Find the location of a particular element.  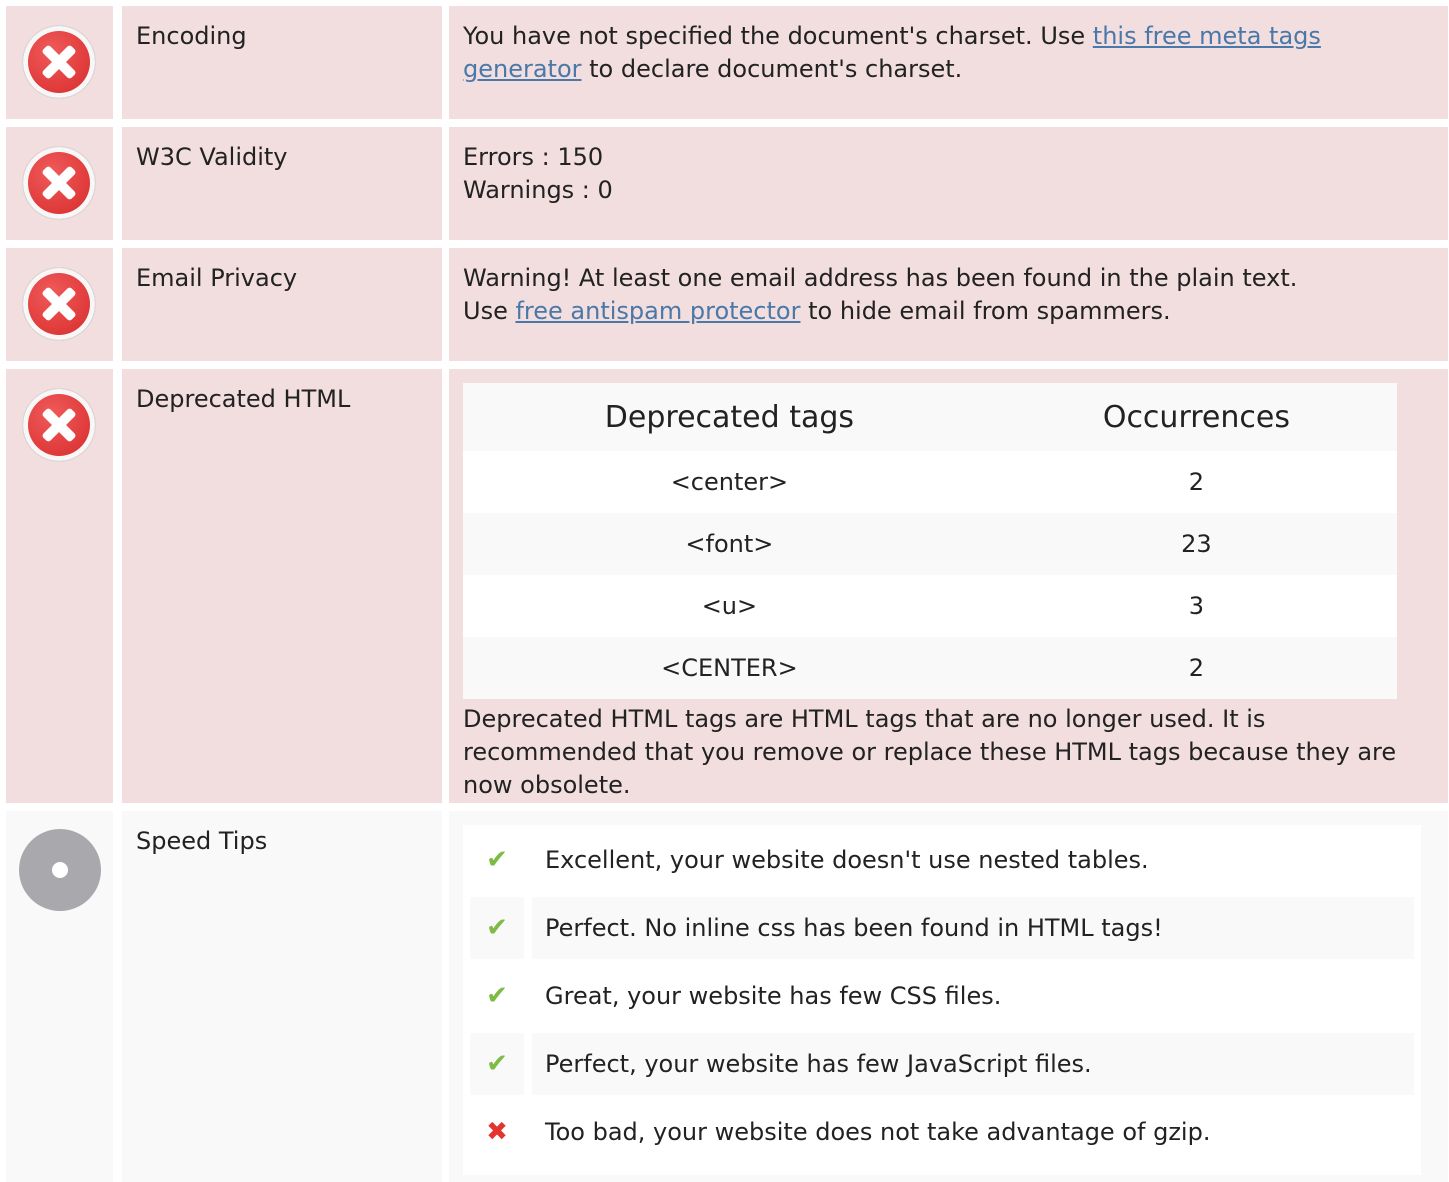

w3c-validity-row: W3C Validity Errors : 150 Warnings : 0 is located at coordinates (727, 183).